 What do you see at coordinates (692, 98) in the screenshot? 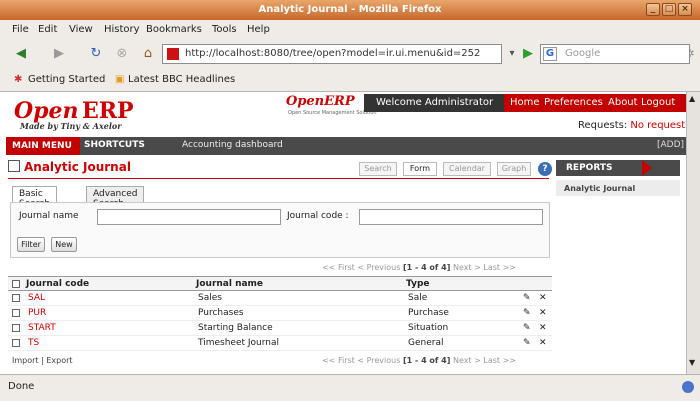
I see `scroll-up-icon: ▲` at bounding box center [692, 98].